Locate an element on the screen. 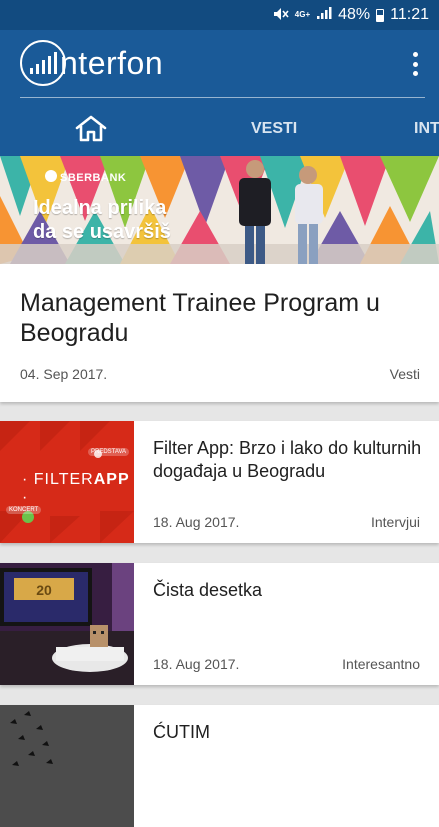 The height and width of the screenshot is (827, 439). status-bar: 4G+ 48% 11:21 is located at coordinates (219, 15).